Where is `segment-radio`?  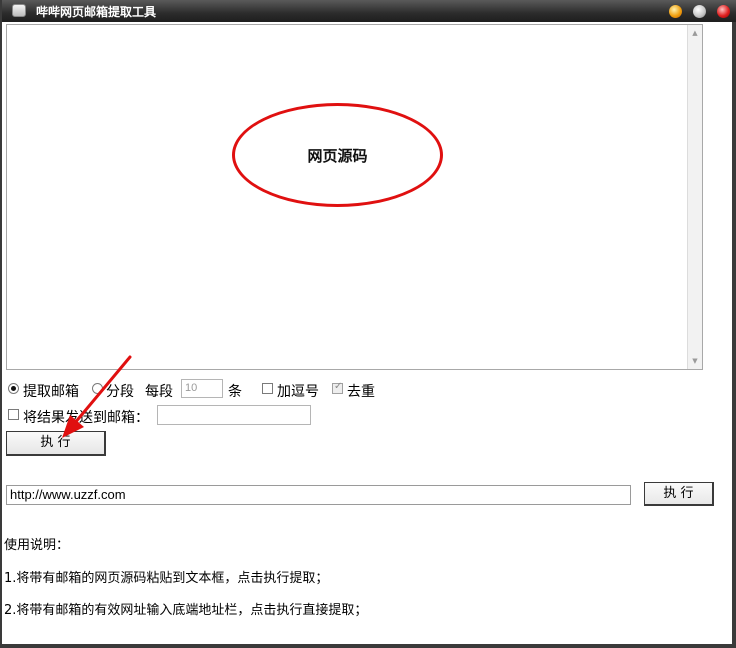
segment-radio is located at coordinates (97, 388).